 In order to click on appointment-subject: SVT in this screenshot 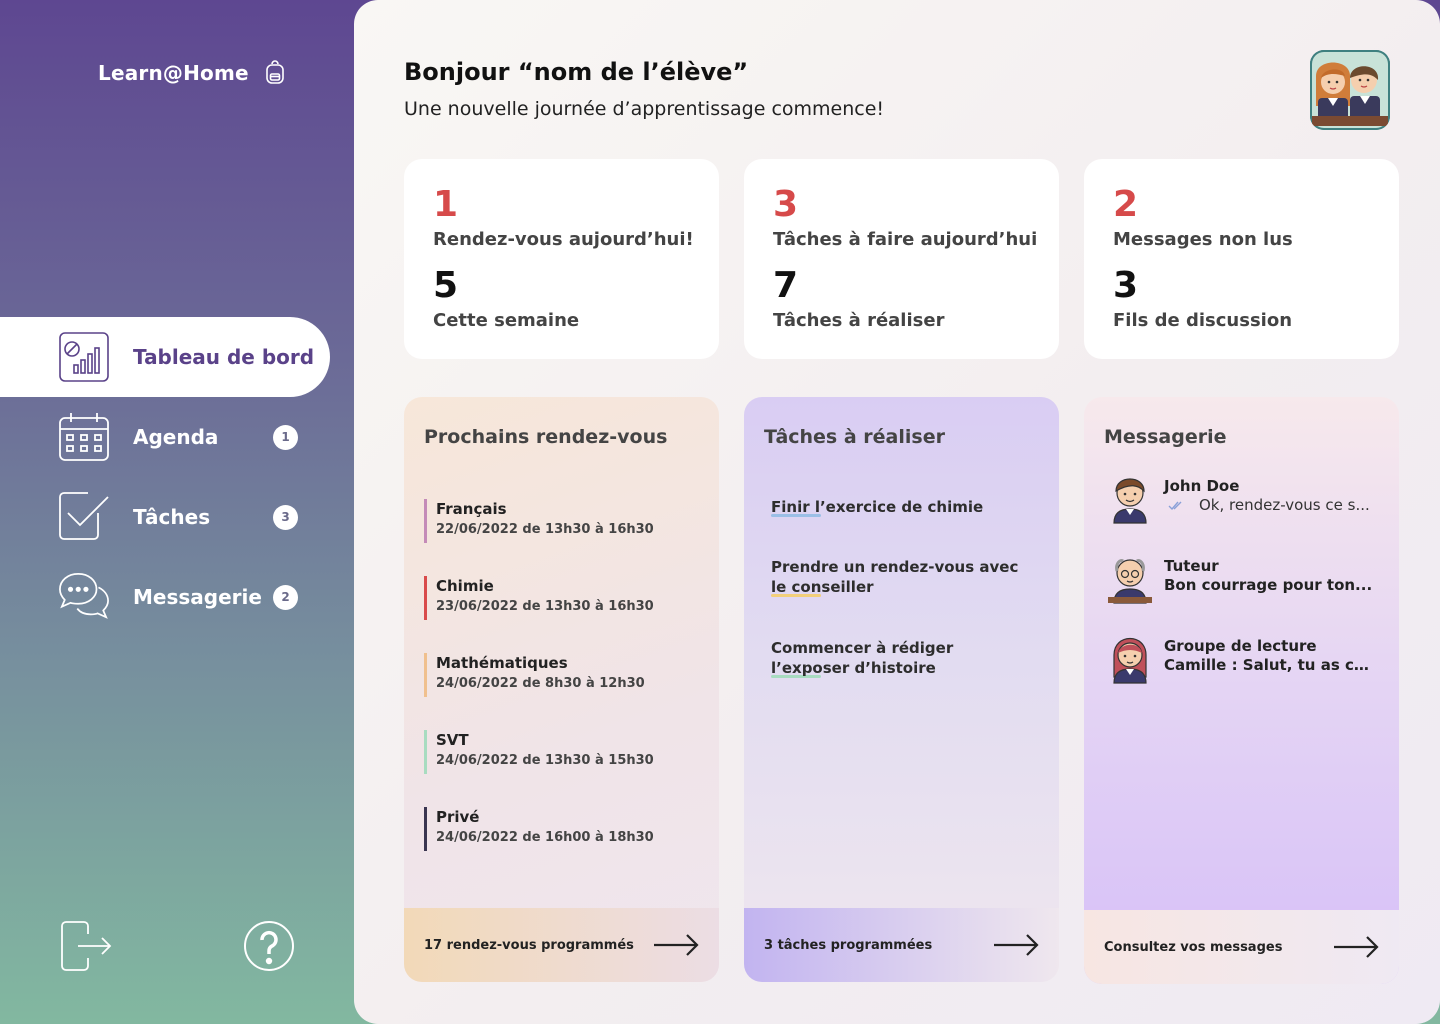, I will do `click(452, 740)`.